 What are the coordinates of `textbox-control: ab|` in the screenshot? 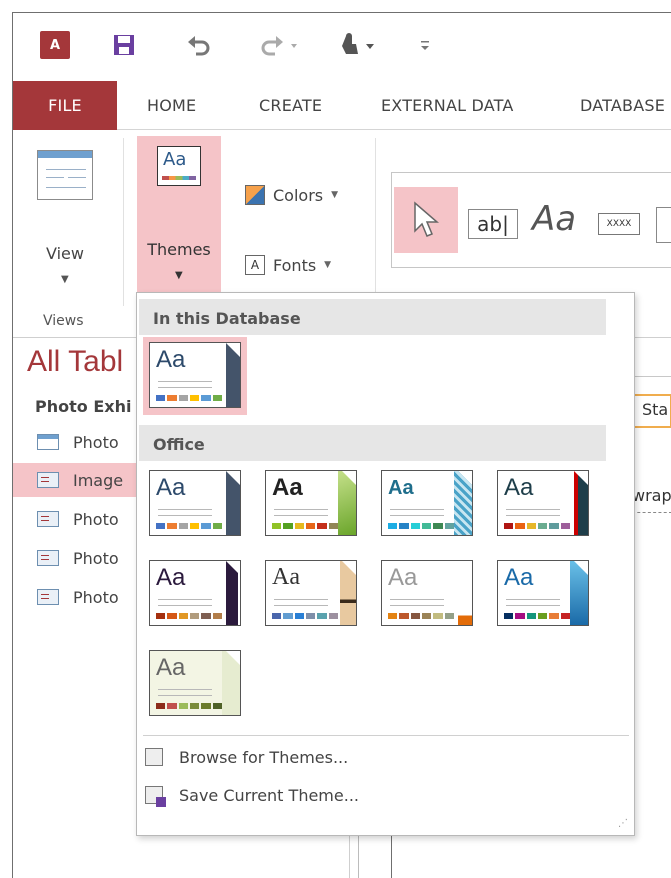 It's located at (493, 224).